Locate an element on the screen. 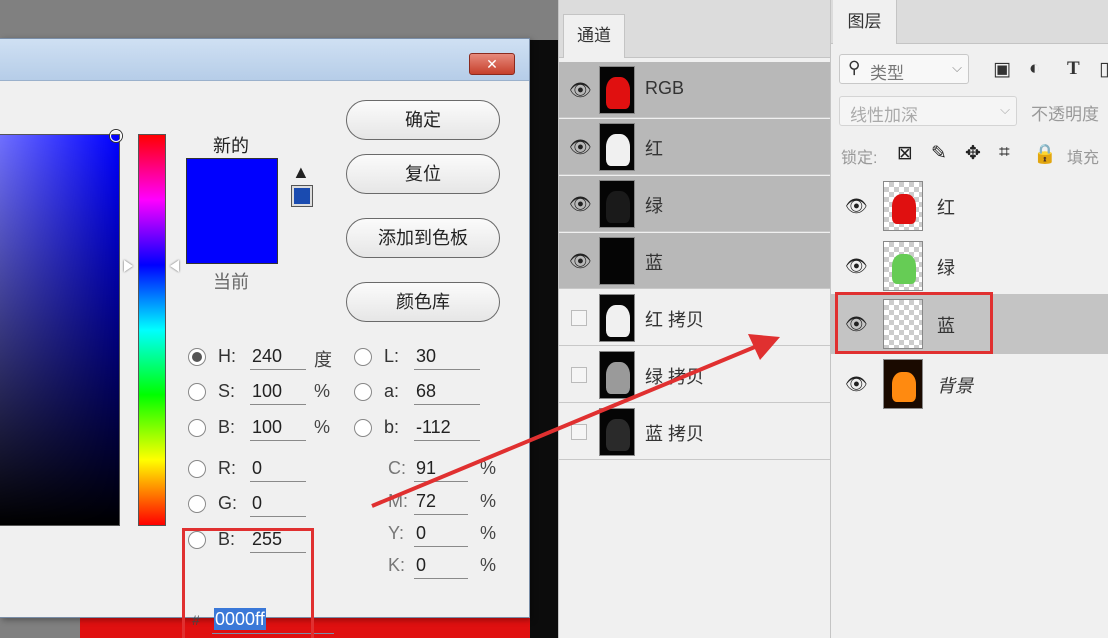 Image resolution: width=1108 pixels, height=638 pixels. saturation-label: S: is located at coordinates (227, 391).